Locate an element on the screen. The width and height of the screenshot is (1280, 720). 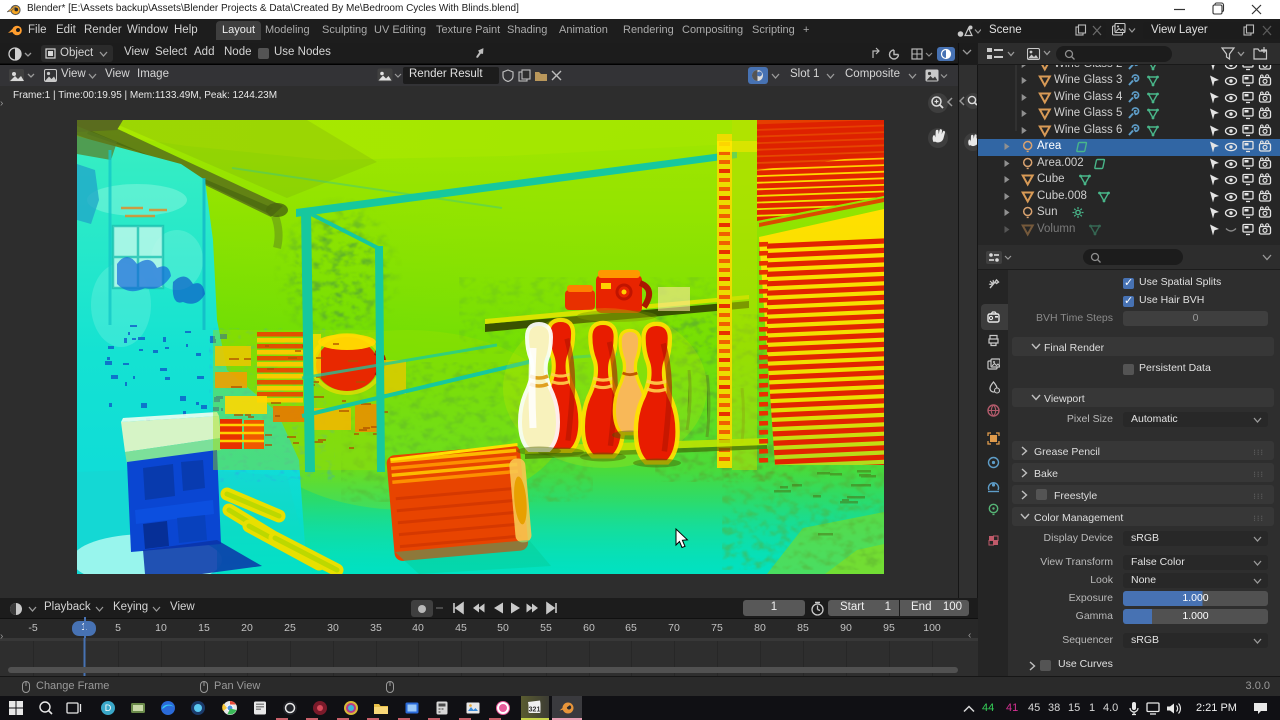
svg-text: 321 is located at coordinates (535, 710).